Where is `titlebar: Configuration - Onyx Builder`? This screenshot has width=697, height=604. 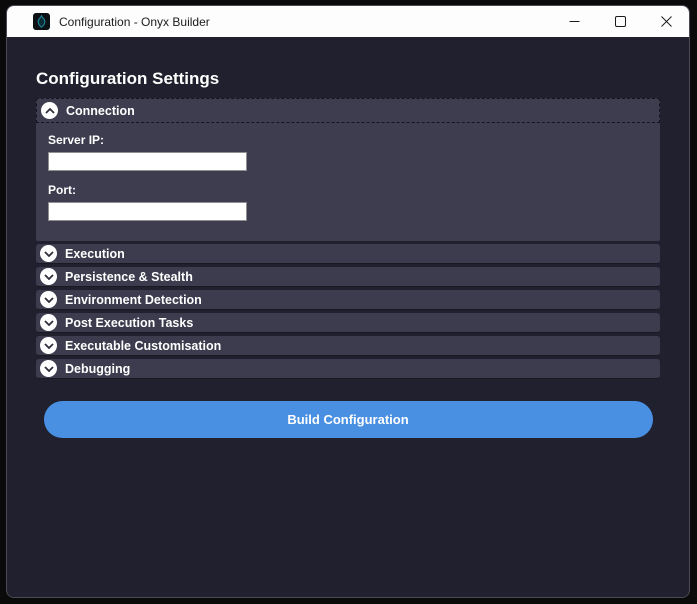 titlebar: Configuration - Onyx Builder is located at coordinates (348, 21).